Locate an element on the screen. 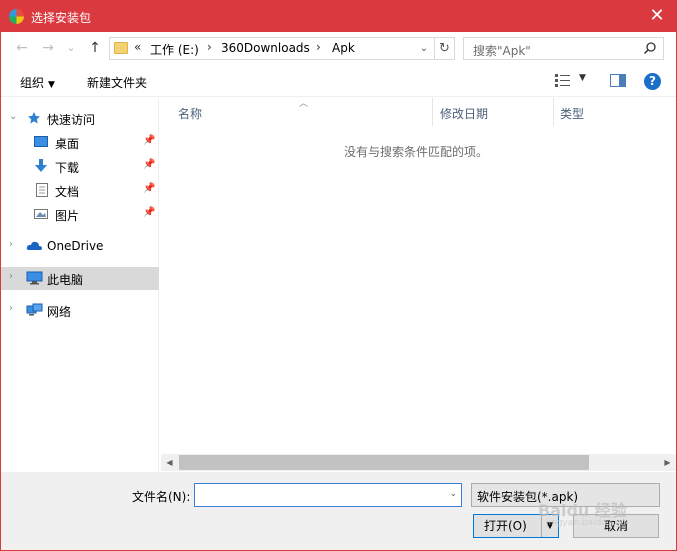  sidebar-label-network: 网络 is located at coordinates (59, 312).